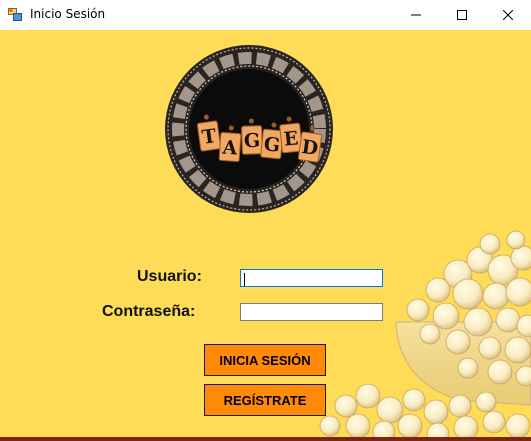 This screenshot has height=441, width=531. I want to click on password-label: Contraseña:, so click(149, 311).